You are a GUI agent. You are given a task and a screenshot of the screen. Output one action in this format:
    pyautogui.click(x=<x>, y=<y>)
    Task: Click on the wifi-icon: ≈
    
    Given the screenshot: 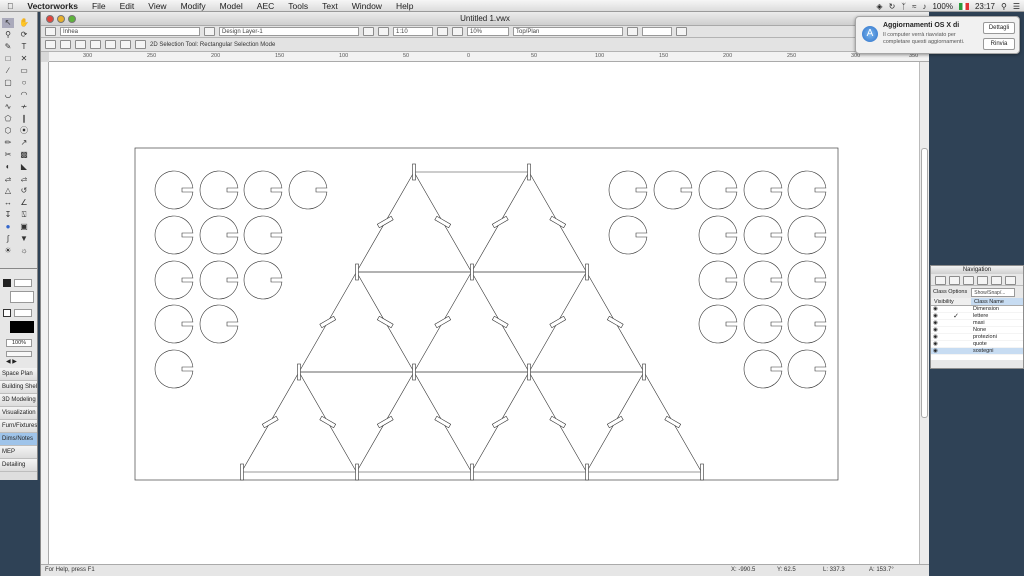 What is the action you would take?
    pyautogui.click(x=914, y=6)
    